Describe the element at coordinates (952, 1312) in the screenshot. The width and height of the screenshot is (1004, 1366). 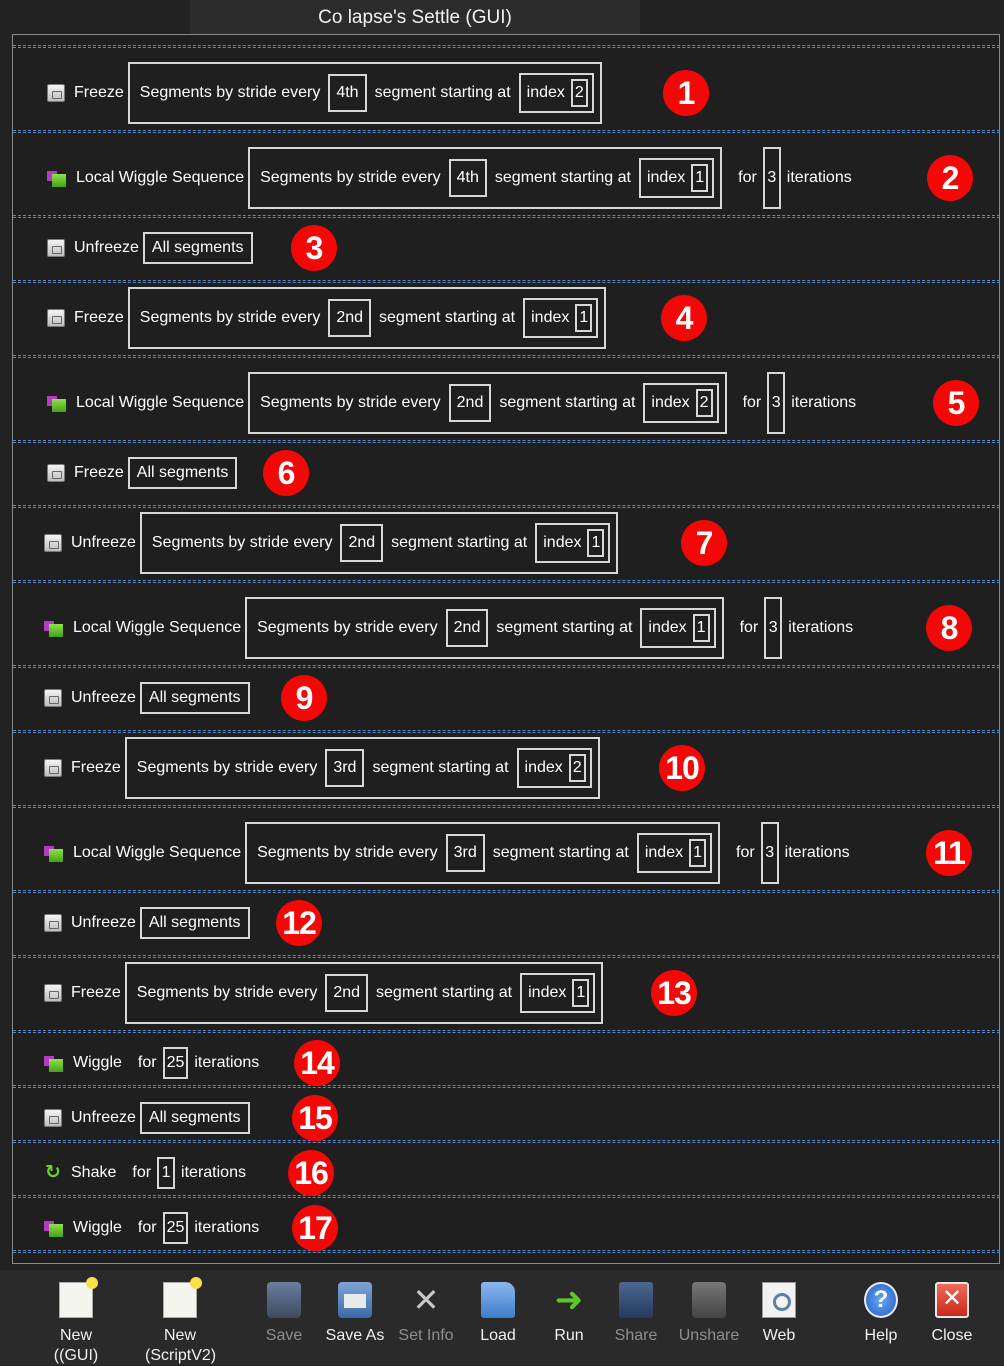
I see `close-button: ✕ Close` at that location.